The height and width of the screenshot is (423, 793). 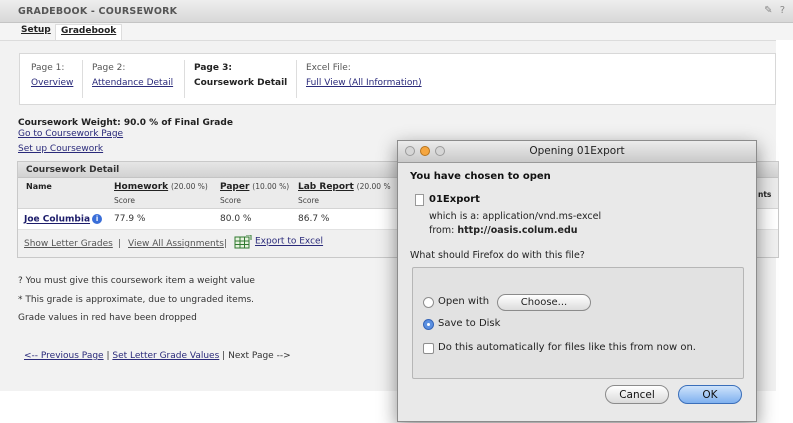 What do you see at coordinates (176, 244) in the screenshot?
I see `view-all-assignments-link: View All Assignments` at bounding box center [176, 244].